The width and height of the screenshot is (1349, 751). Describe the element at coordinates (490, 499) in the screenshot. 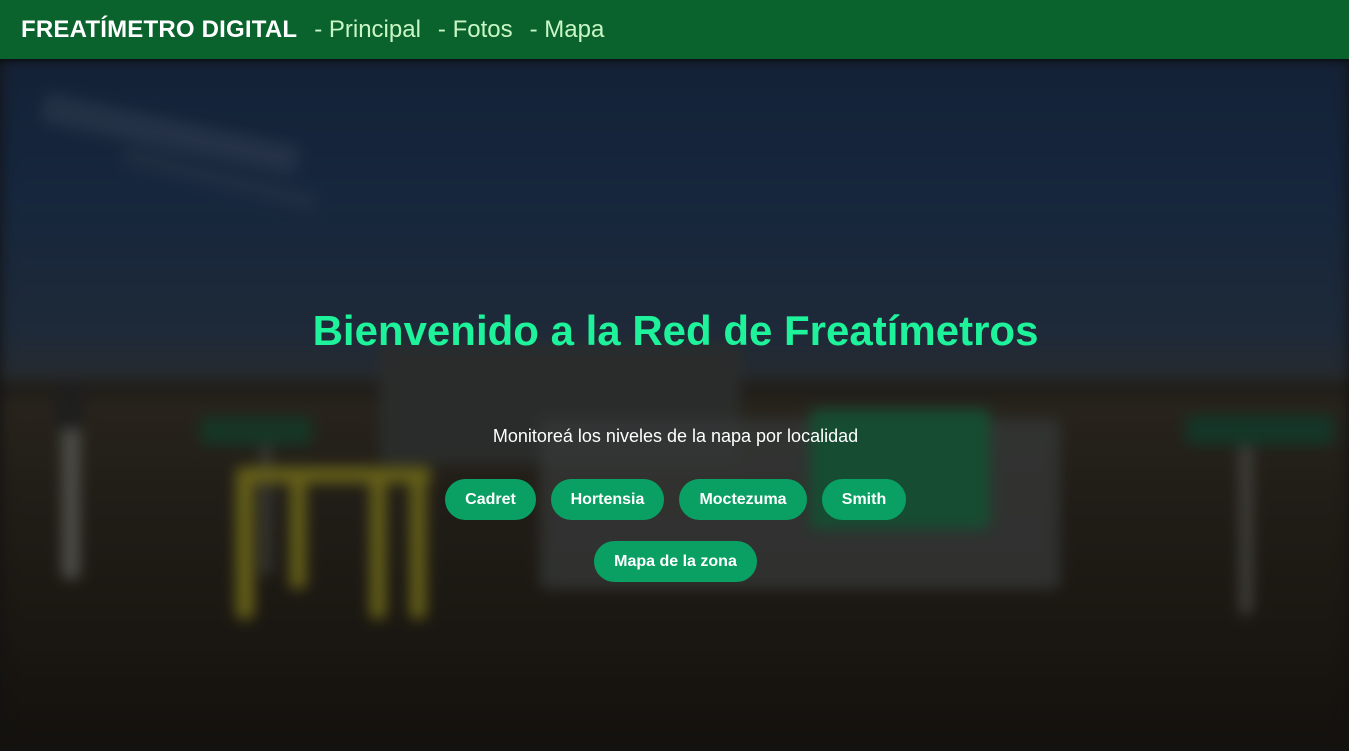

I see `locality-button-cadret: Cadret` at that location.